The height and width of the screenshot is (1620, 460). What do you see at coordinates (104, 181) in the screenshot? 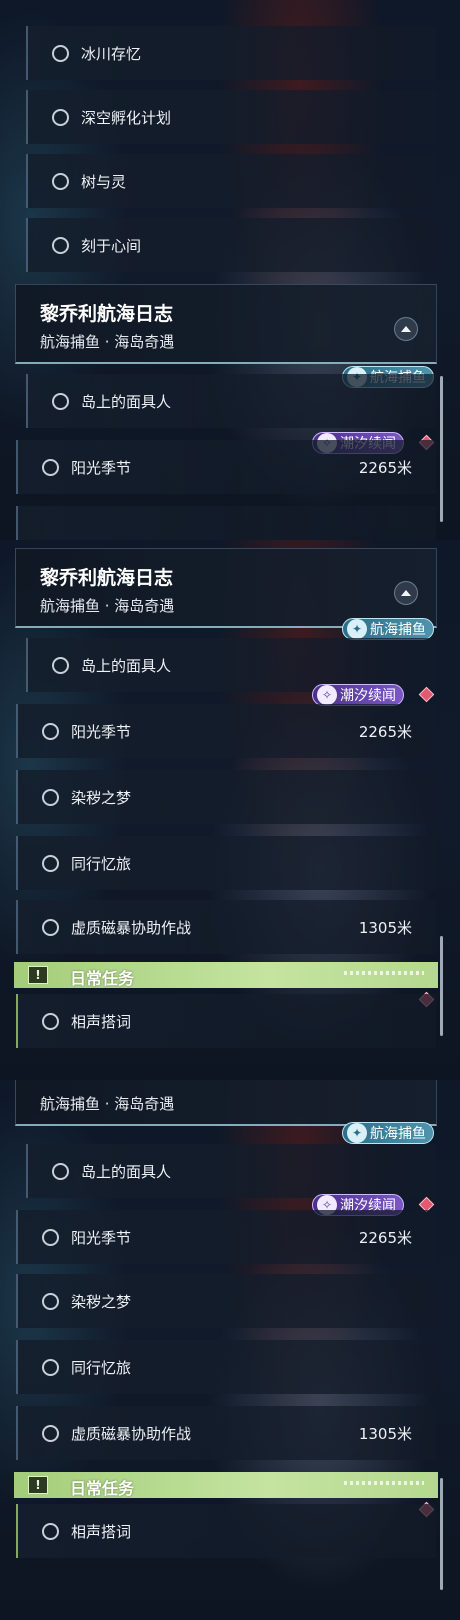
I see `quest-label: 树与灵` at bounding box center [104, 181].